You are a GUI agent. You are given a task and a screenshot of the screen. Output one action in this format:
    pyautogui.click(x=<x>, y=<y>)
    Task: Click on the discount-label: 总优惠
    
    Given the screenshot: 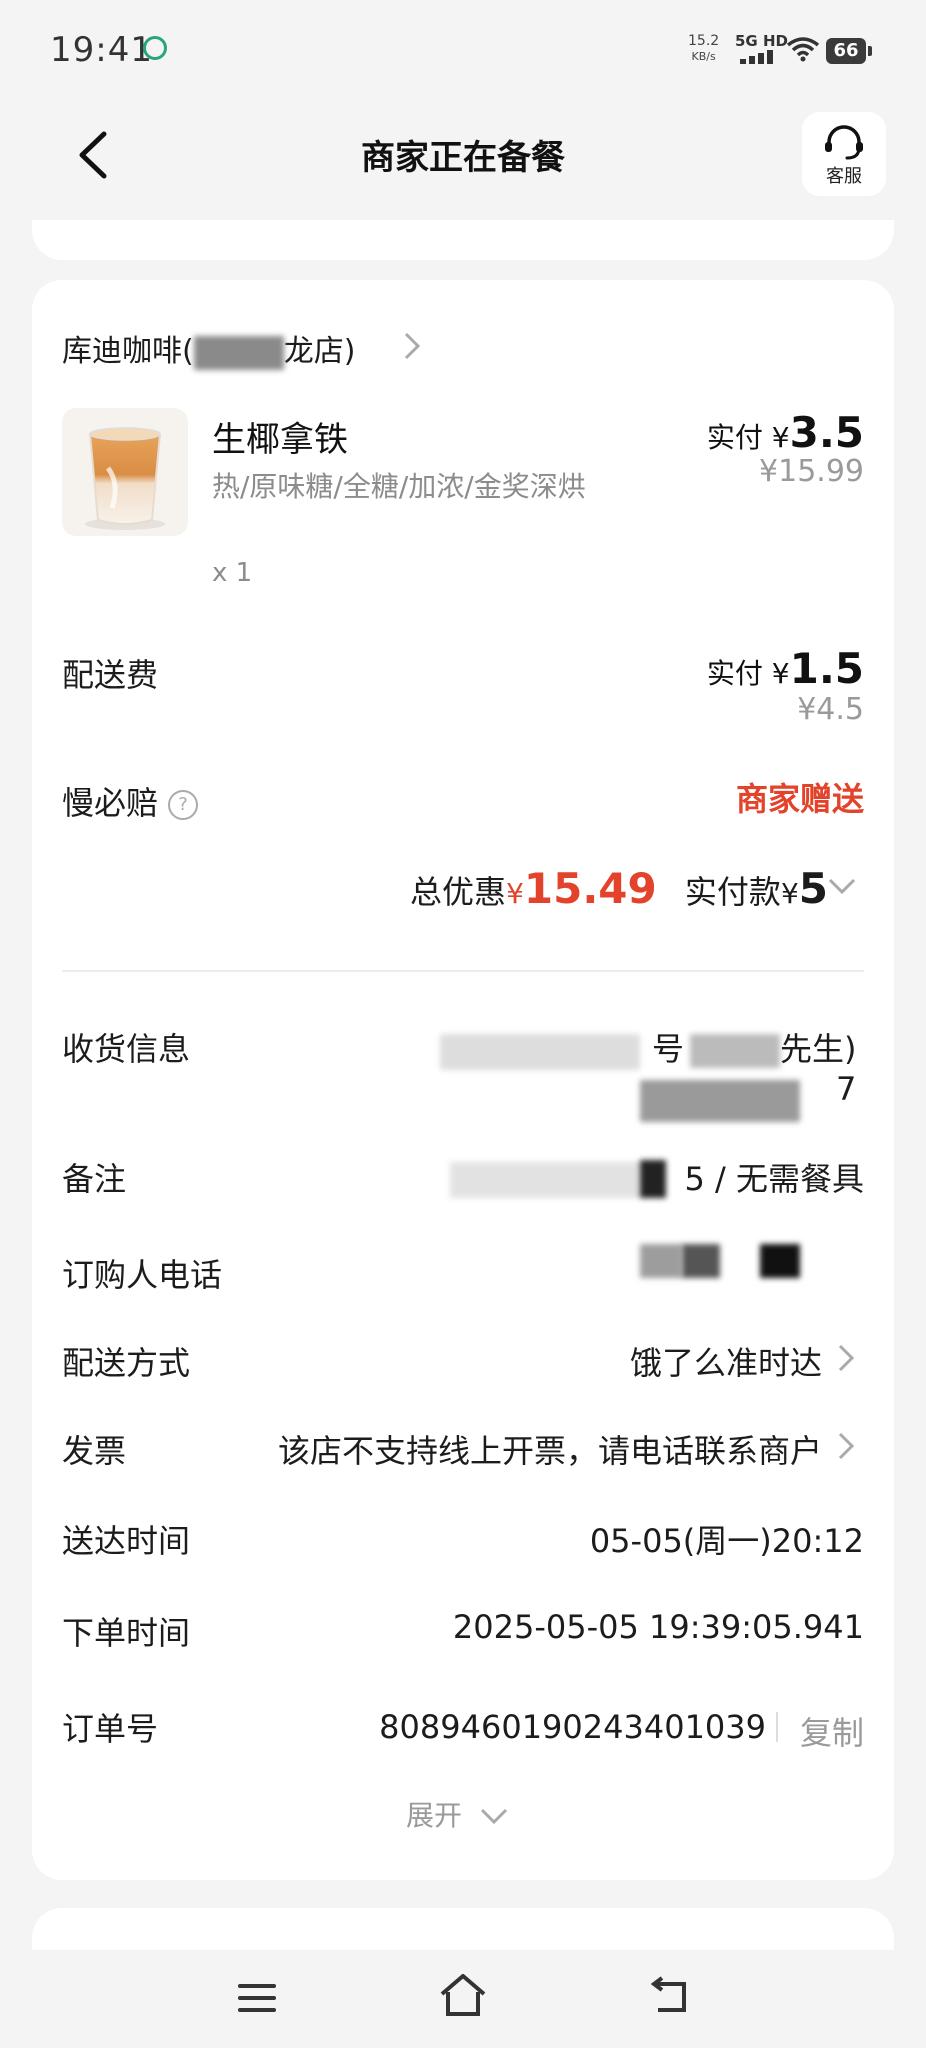 What is the action you would take?
    pyautogui.click(x=458, y=892)
    